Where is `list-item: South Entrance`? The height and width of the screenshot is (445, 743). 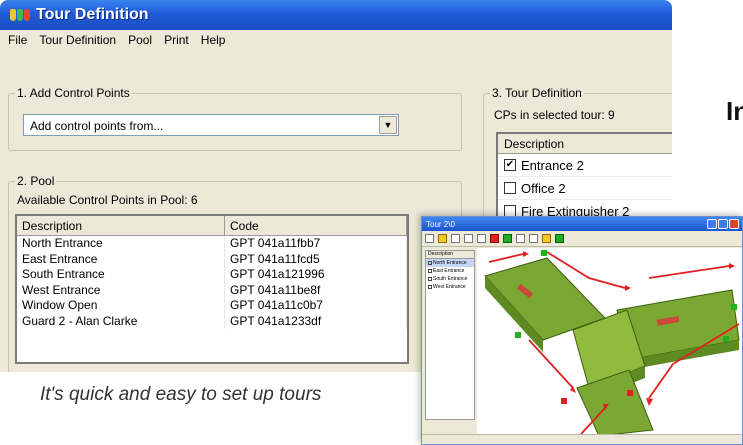
list-item: South Entrance is located at coordinates (450, 279).